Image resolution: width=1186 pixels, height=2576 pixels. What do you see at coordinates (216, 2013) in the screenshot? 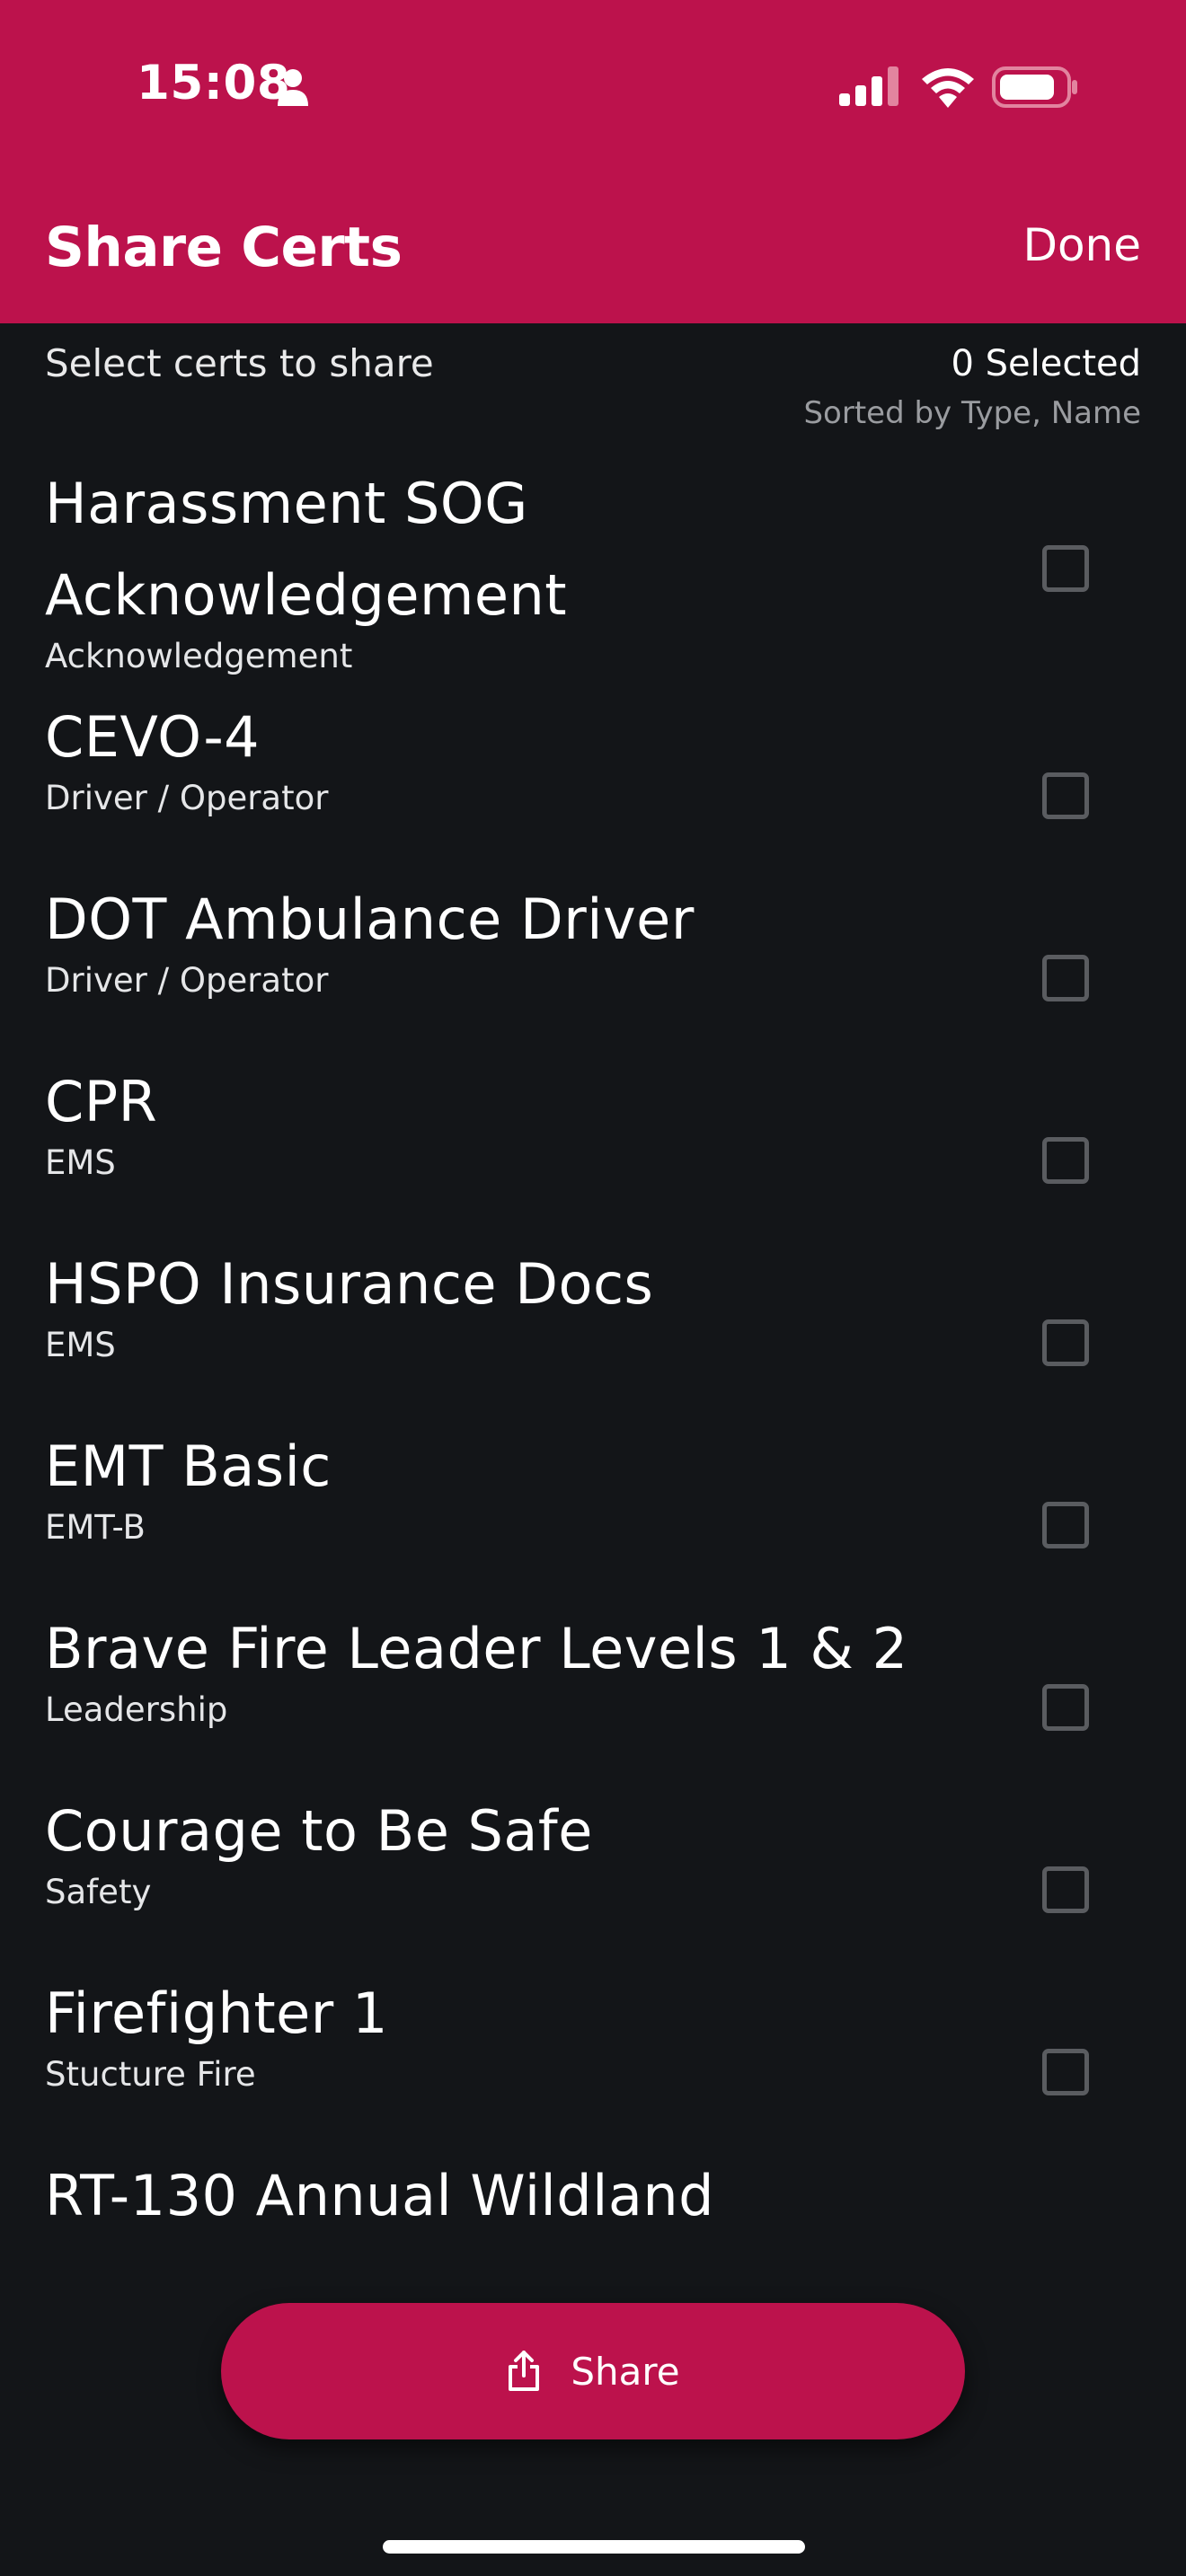
I see `cert-name: Firefighter 1` at bounding box center [216, 2013].